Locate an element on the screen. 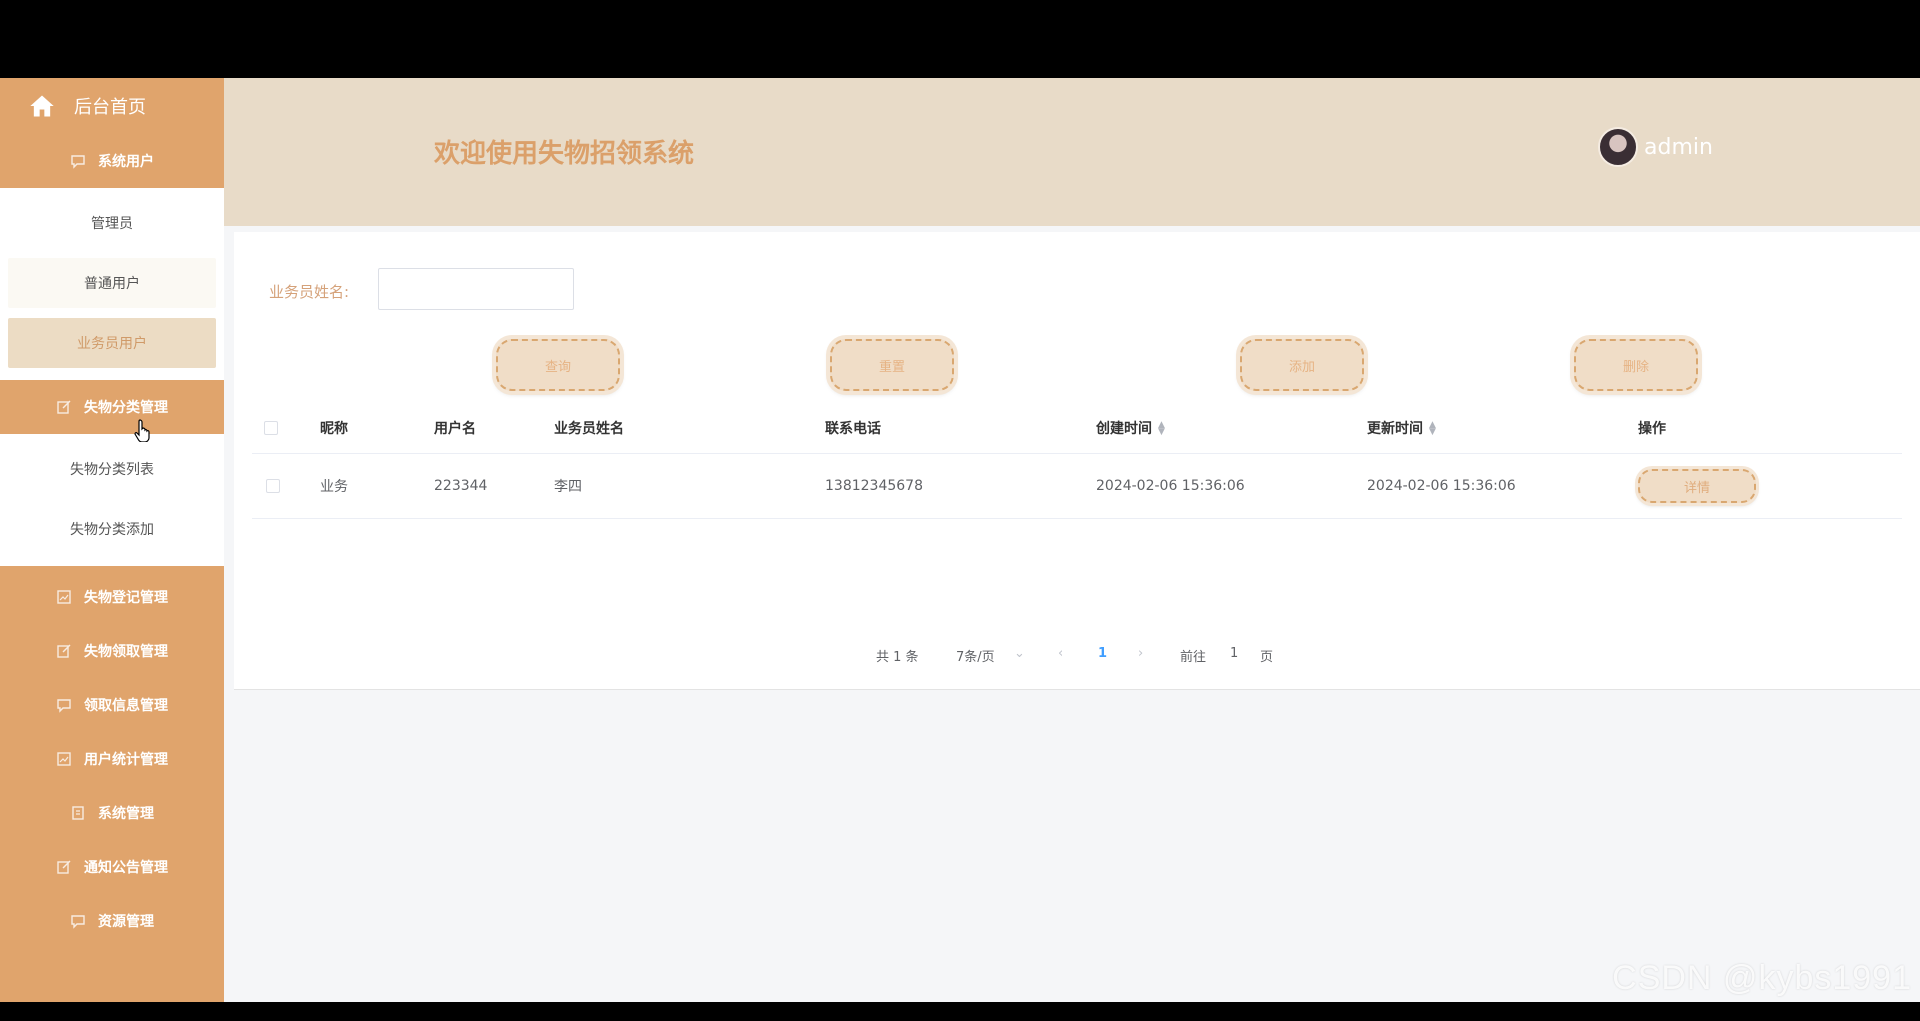 The image size is (1920, 1021). hand-cursor-icon is located at coordinates (142, 430).